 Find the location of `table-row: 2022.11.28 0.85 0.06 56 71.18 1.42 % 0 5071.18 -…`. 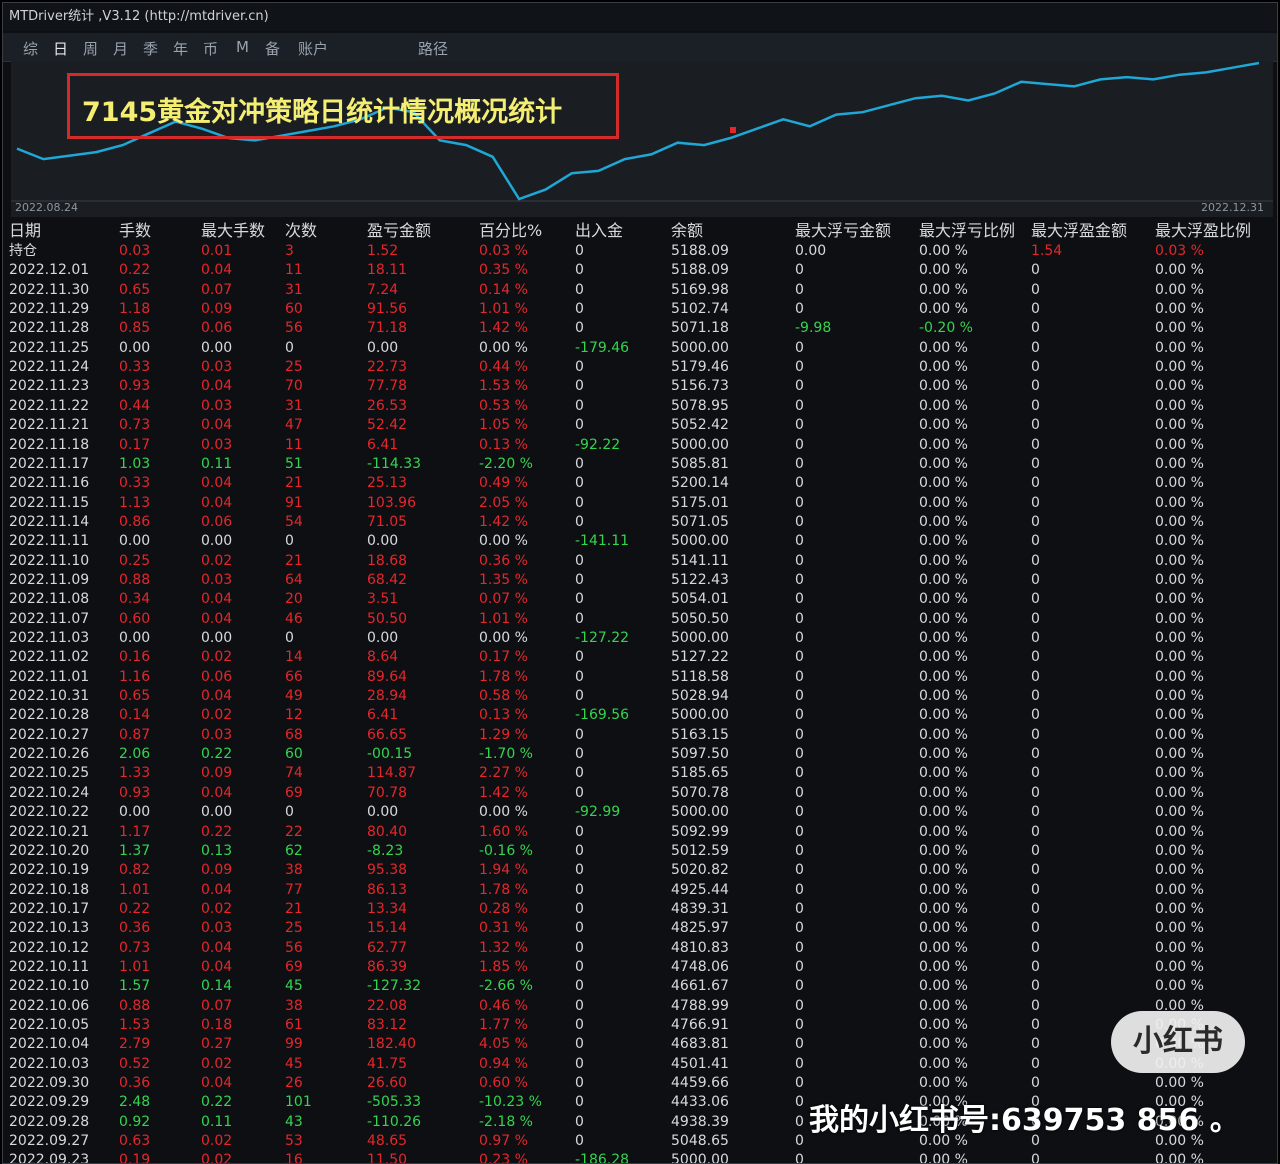

table-row: 2022.11.28 0.85 0.06 56 71.18 1.42 % 0 5071.18 -… is located at coordinates (640, 328).